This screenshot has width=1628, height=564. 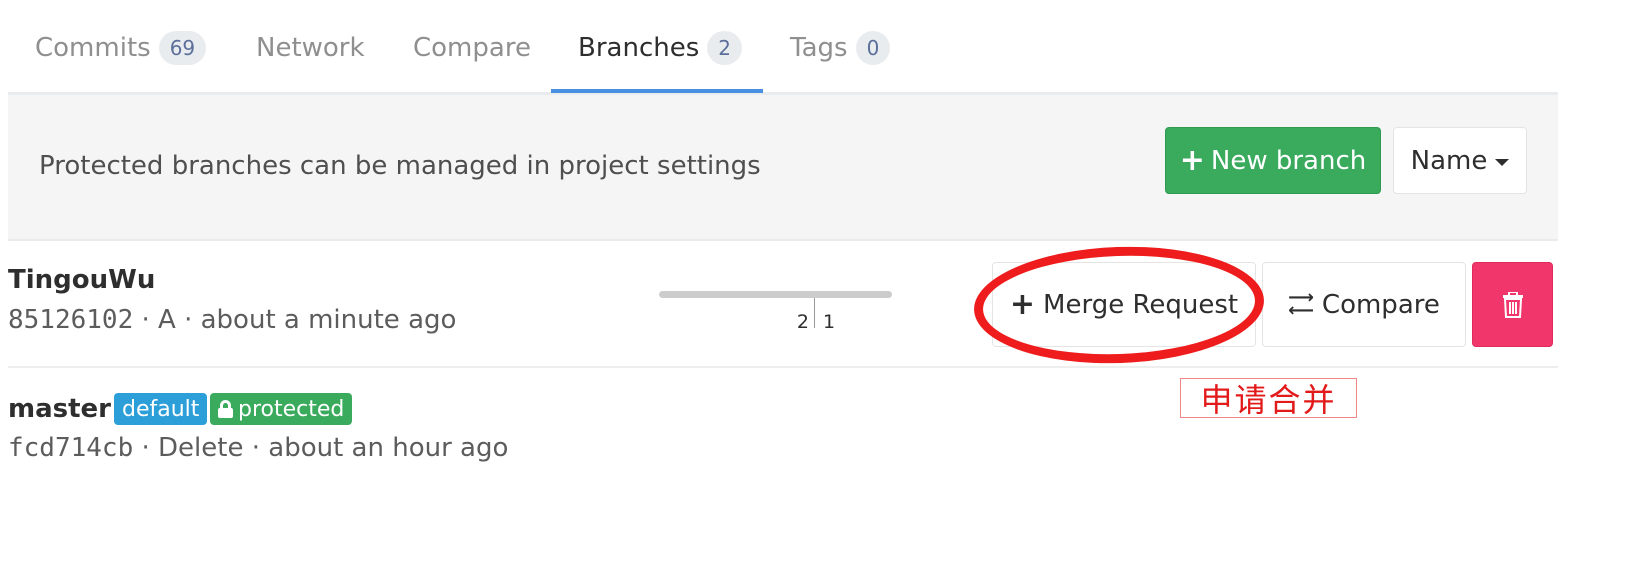 I want to click on compare-button: ⟶ ⟵ Compare, so click(x=1364, y=304).